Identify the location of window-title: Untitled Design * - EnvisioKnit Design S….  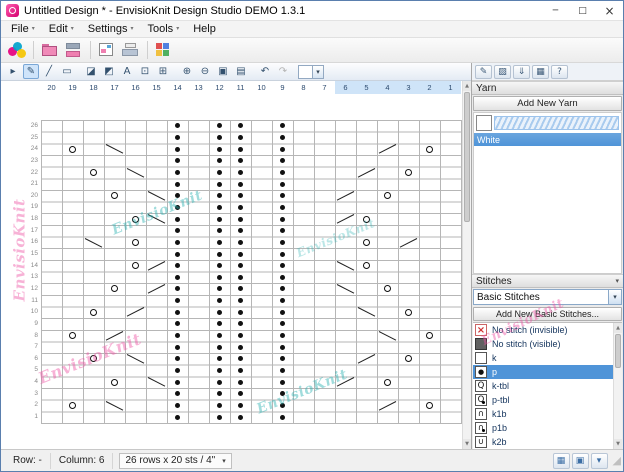
(165, 10).